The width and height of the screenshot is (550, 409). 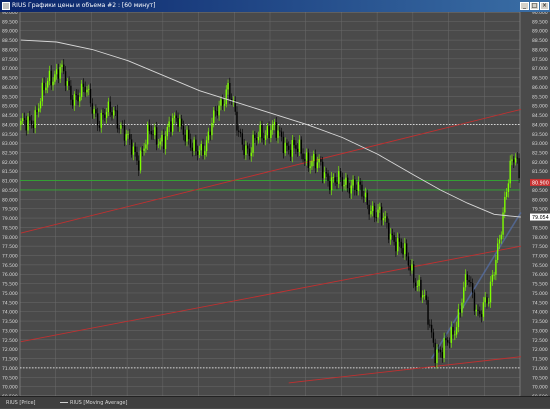 What do you see at coordinates (21, 403) in the screenshot?
I see `legend-item-price: RIUS [Price]` at bounding box center [21, 403].